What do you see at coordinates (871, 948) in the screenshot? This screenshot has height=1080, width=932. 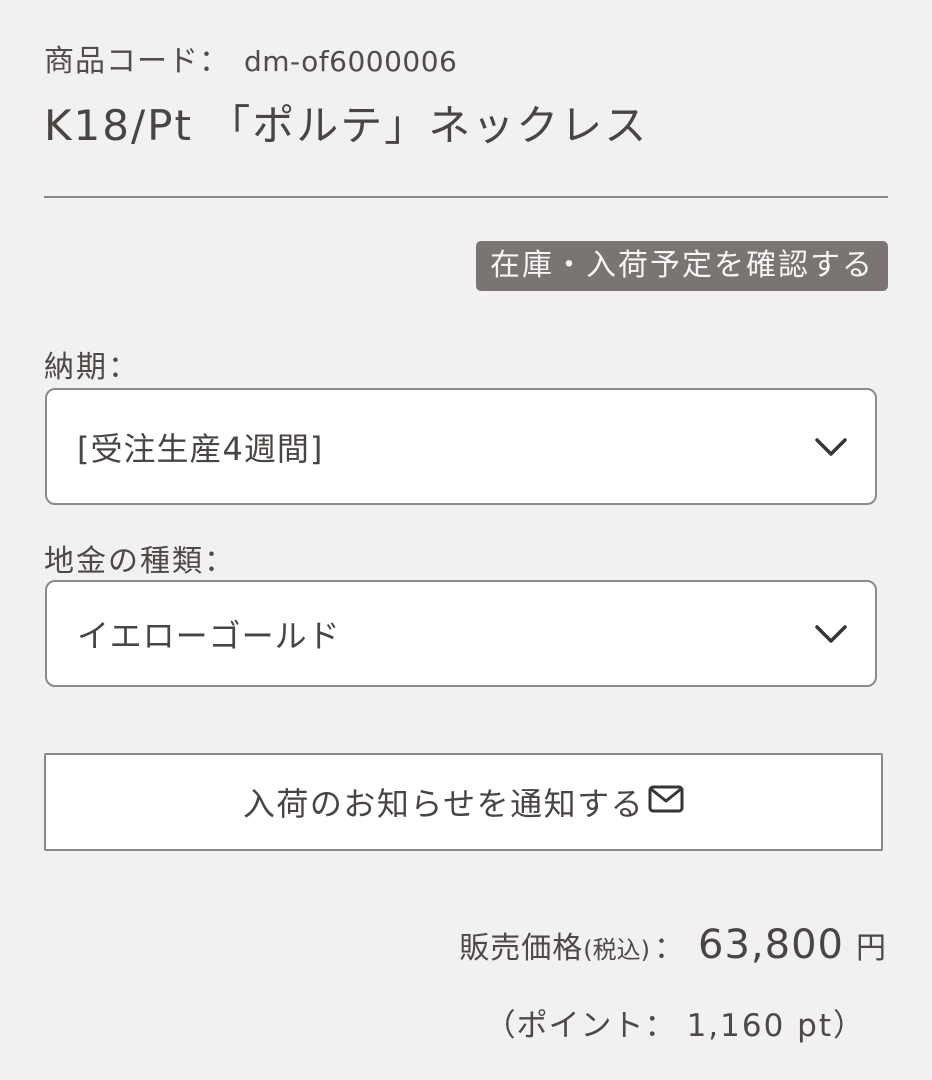 I see `price-currency-unit: 円` at bounding box center [871, 948].